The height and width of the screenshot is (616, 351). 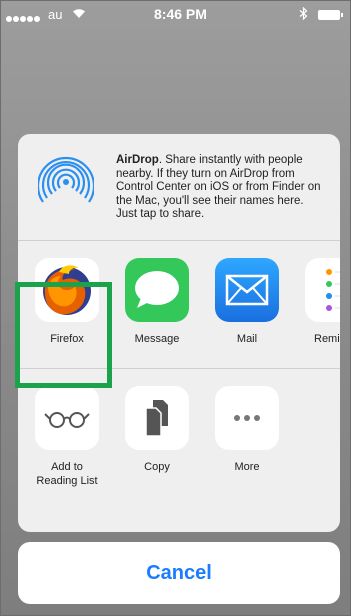 I want to click on action-more: More, so click(x=247, y=430).